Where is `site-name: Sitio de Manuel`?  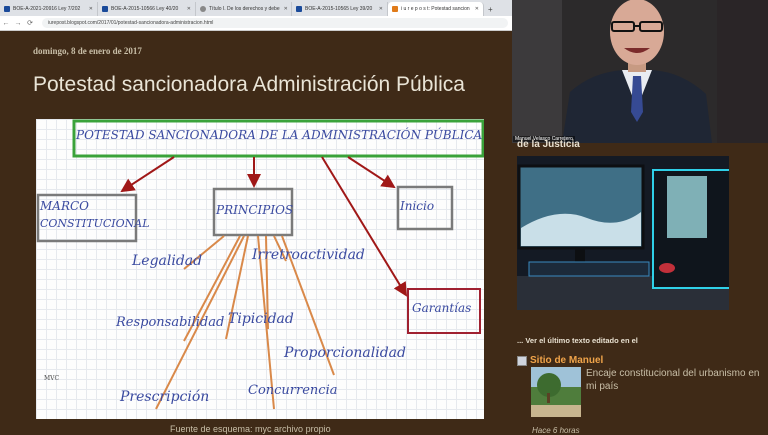
site-name: Sitio de Manuel is located at coordinates (566, 360).